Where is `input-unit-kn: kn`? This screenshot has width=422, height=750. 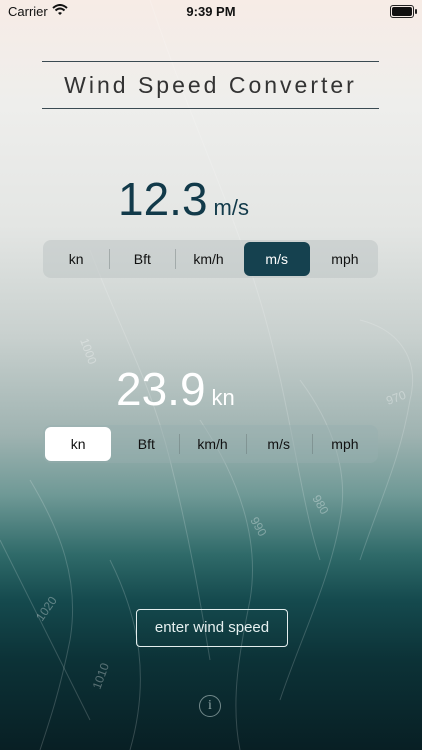 input-unit-kn: kn is located at coordinates (76, 259).